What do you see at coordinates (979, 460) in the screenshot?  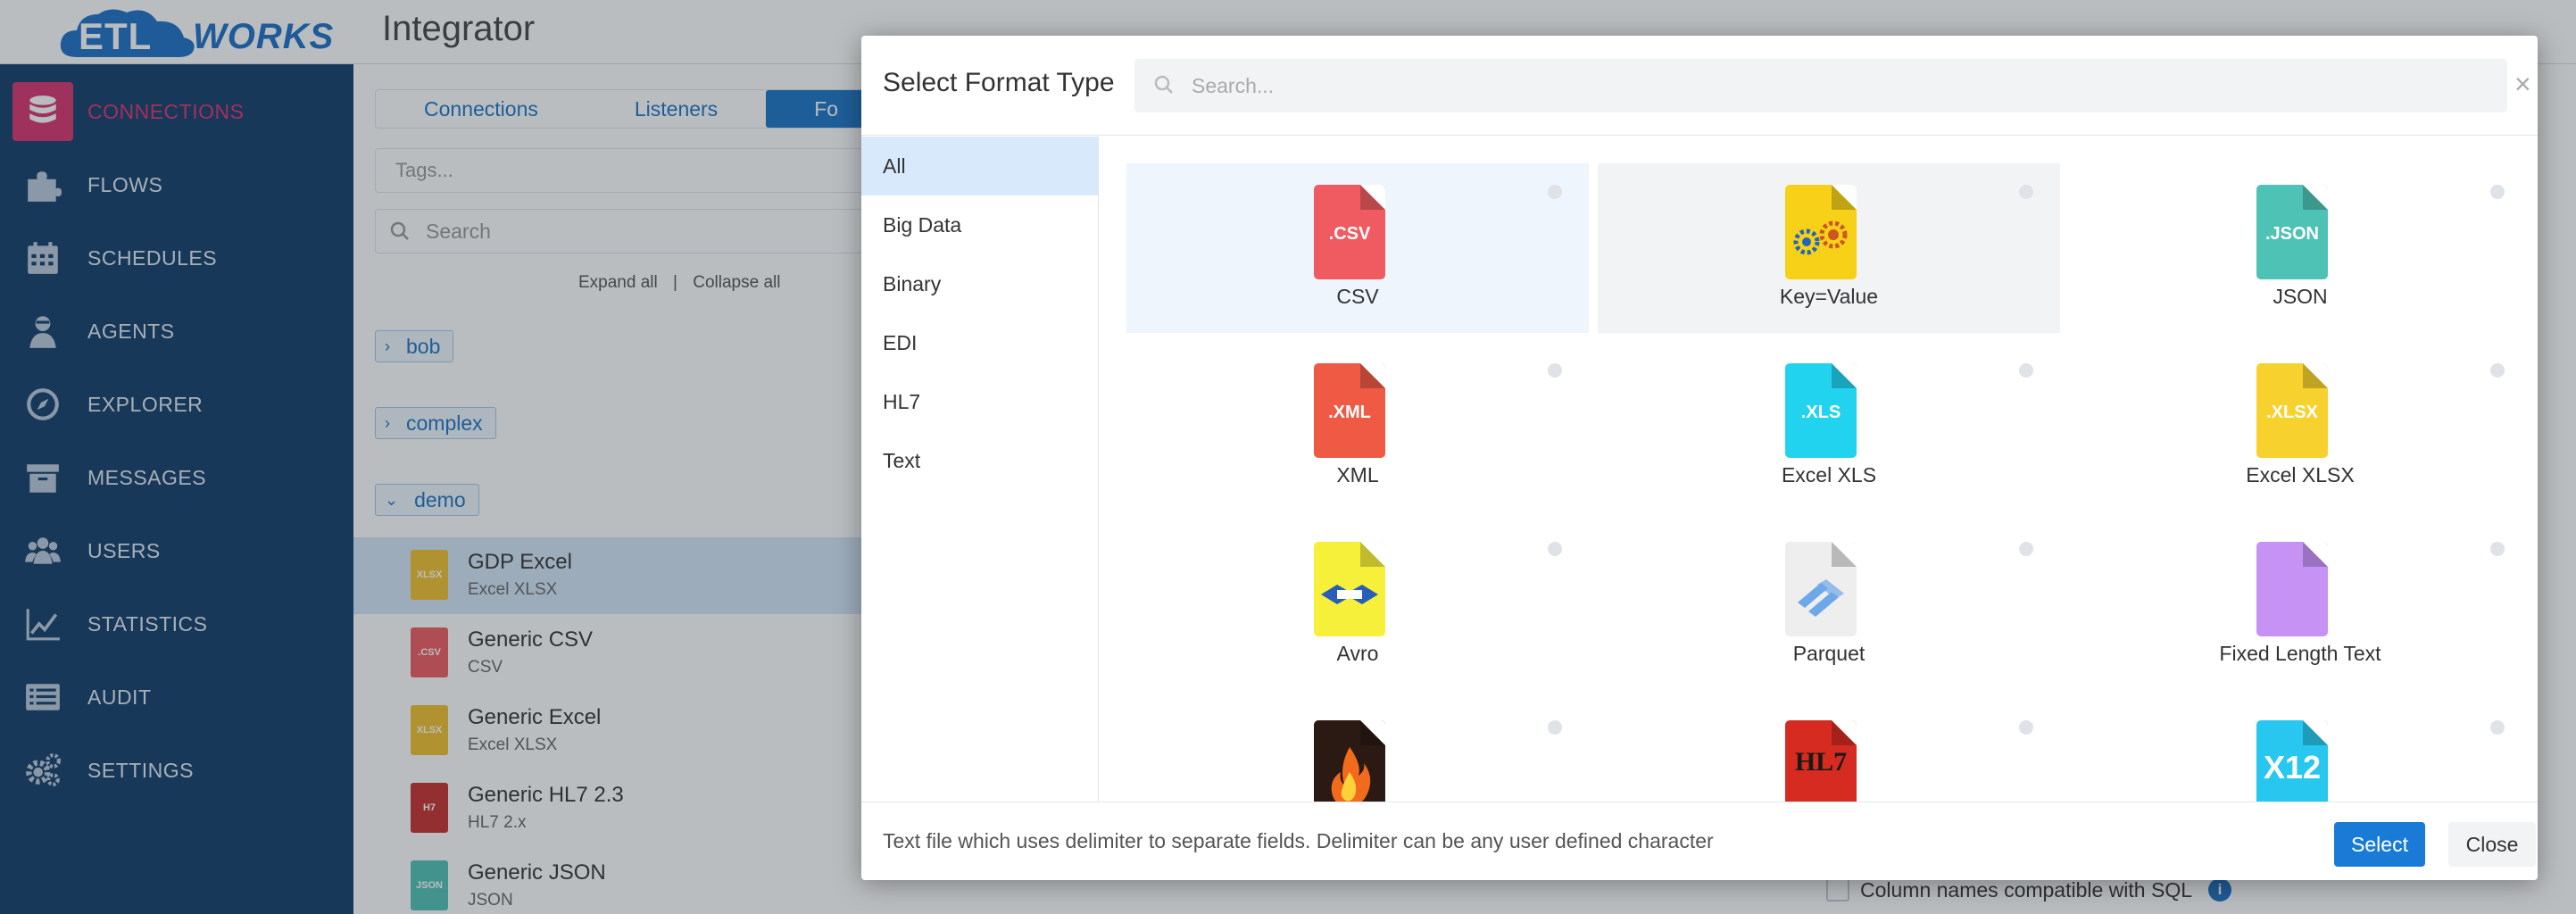 I see `category-text: Text` at bounding box center [979, 460].